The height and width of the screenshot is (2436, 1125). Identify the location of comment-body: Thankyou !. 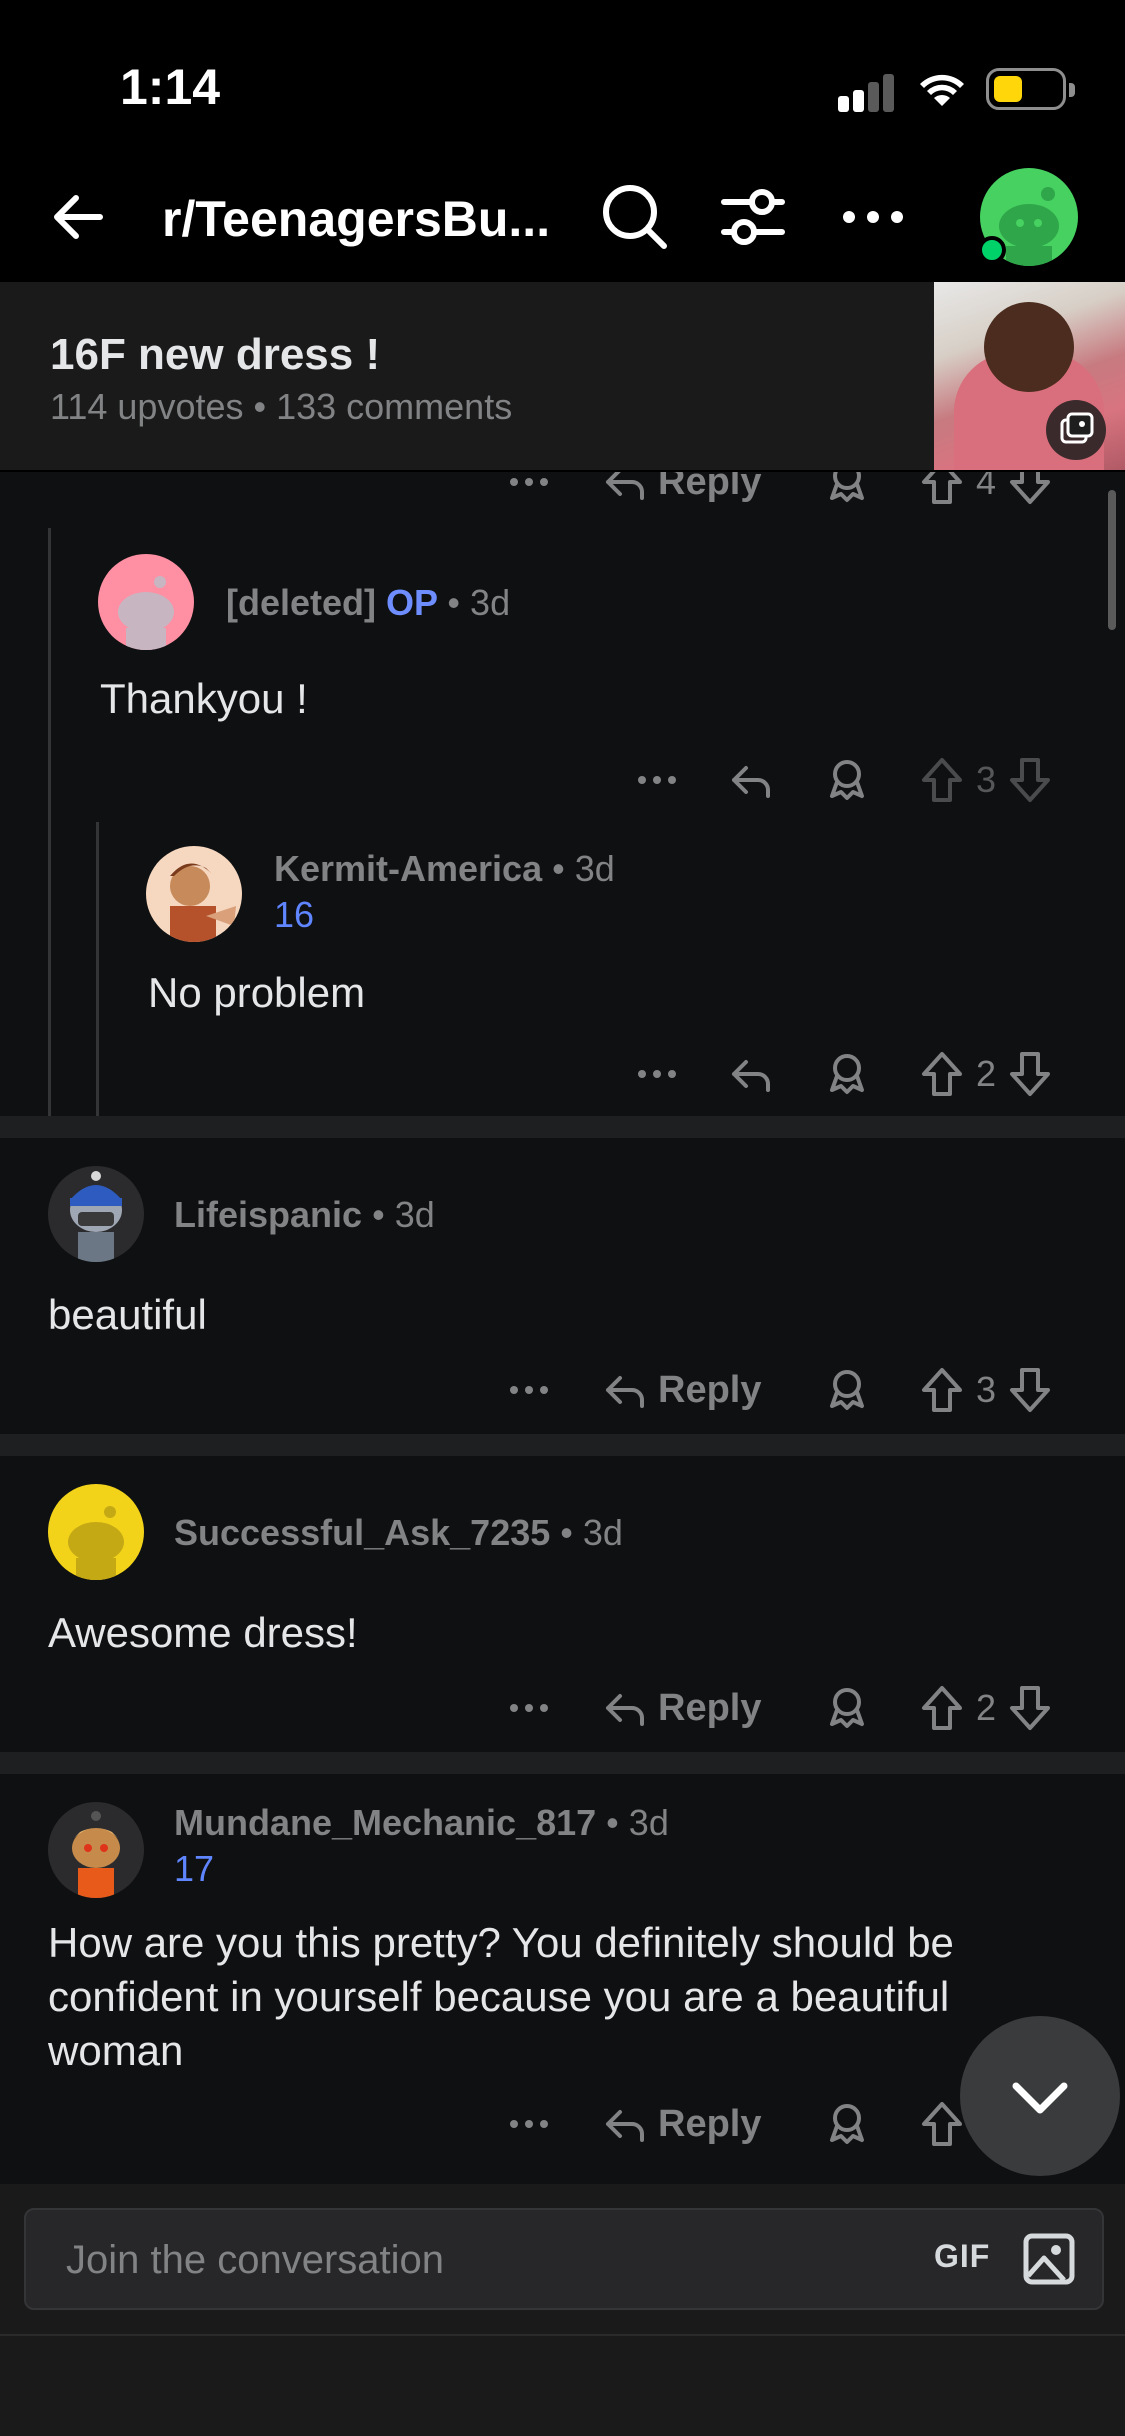
(204, 698).